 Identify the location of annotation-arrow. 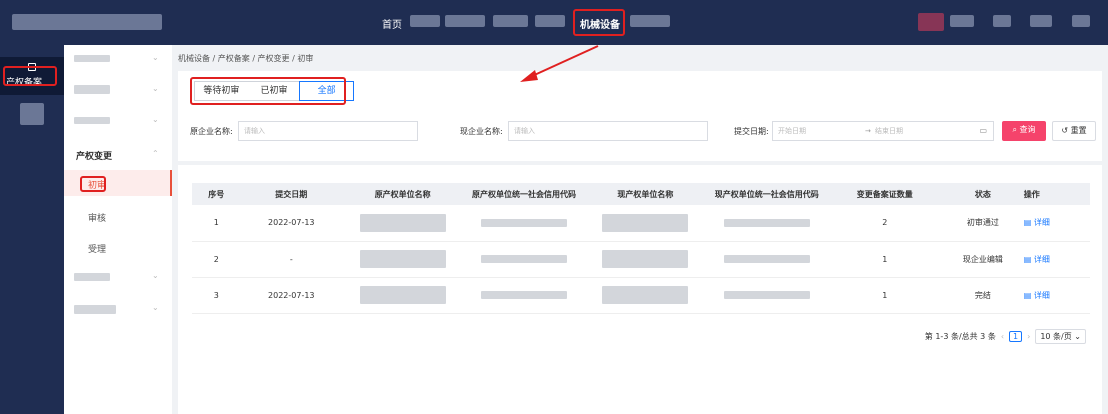
(559, 63).